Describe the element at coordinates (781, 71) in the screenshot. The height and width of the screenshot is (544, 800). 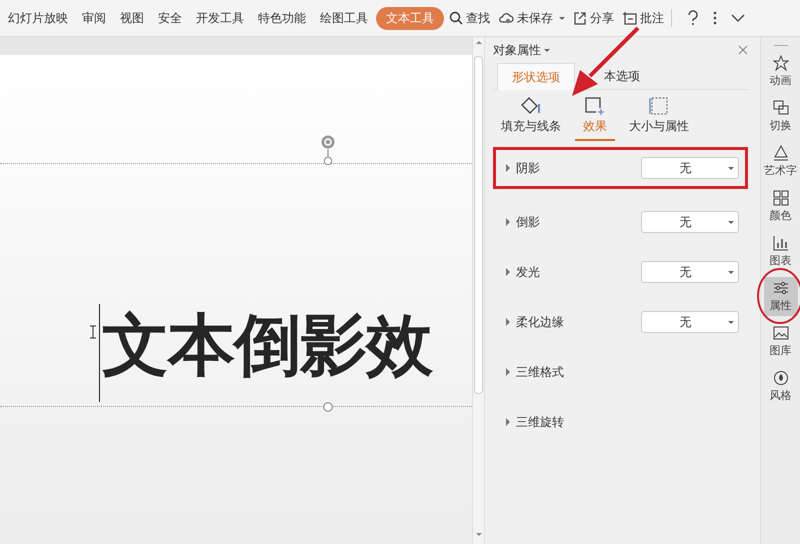
I see `sidebar-item: 动画` at that location.